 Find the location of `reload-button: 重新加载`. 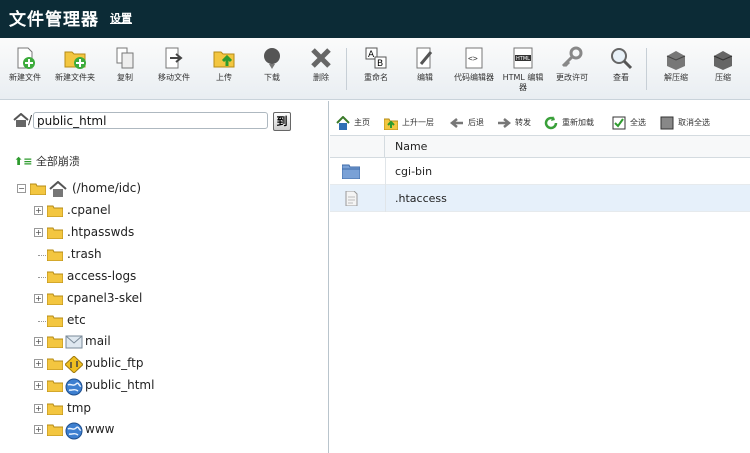

reload-button: 重新加载 is located at coordinates (569, 123).